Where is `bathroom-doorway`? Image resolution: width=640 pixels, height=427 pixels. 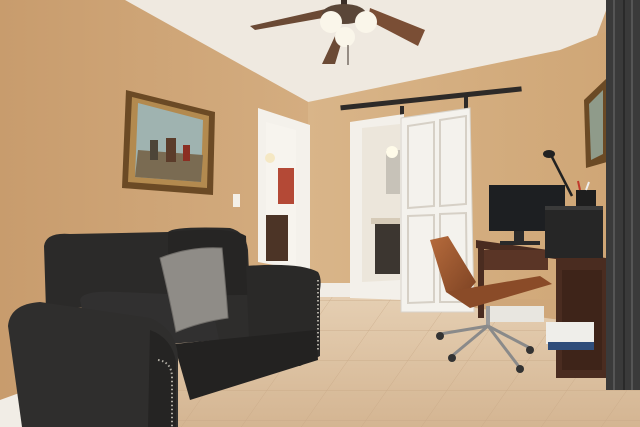 bathroom-doorway is located at coordinates (377, 207).